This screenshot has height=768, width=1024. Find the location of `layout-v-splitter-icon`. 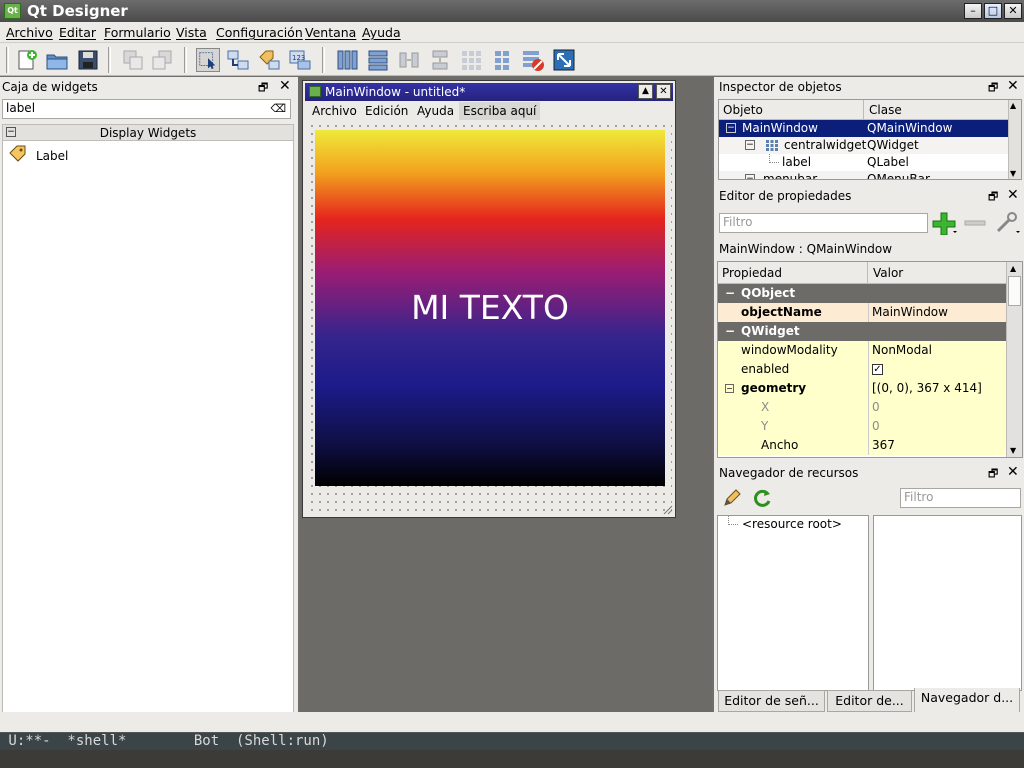

layout-v-splitter-icon is located at coordinates (440, 60).